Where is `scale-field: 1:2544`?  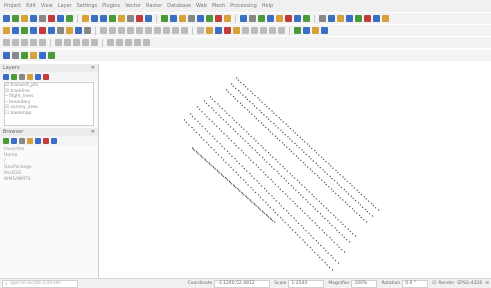
scale-field: 1:2544 is located at coordinates (306, 283).